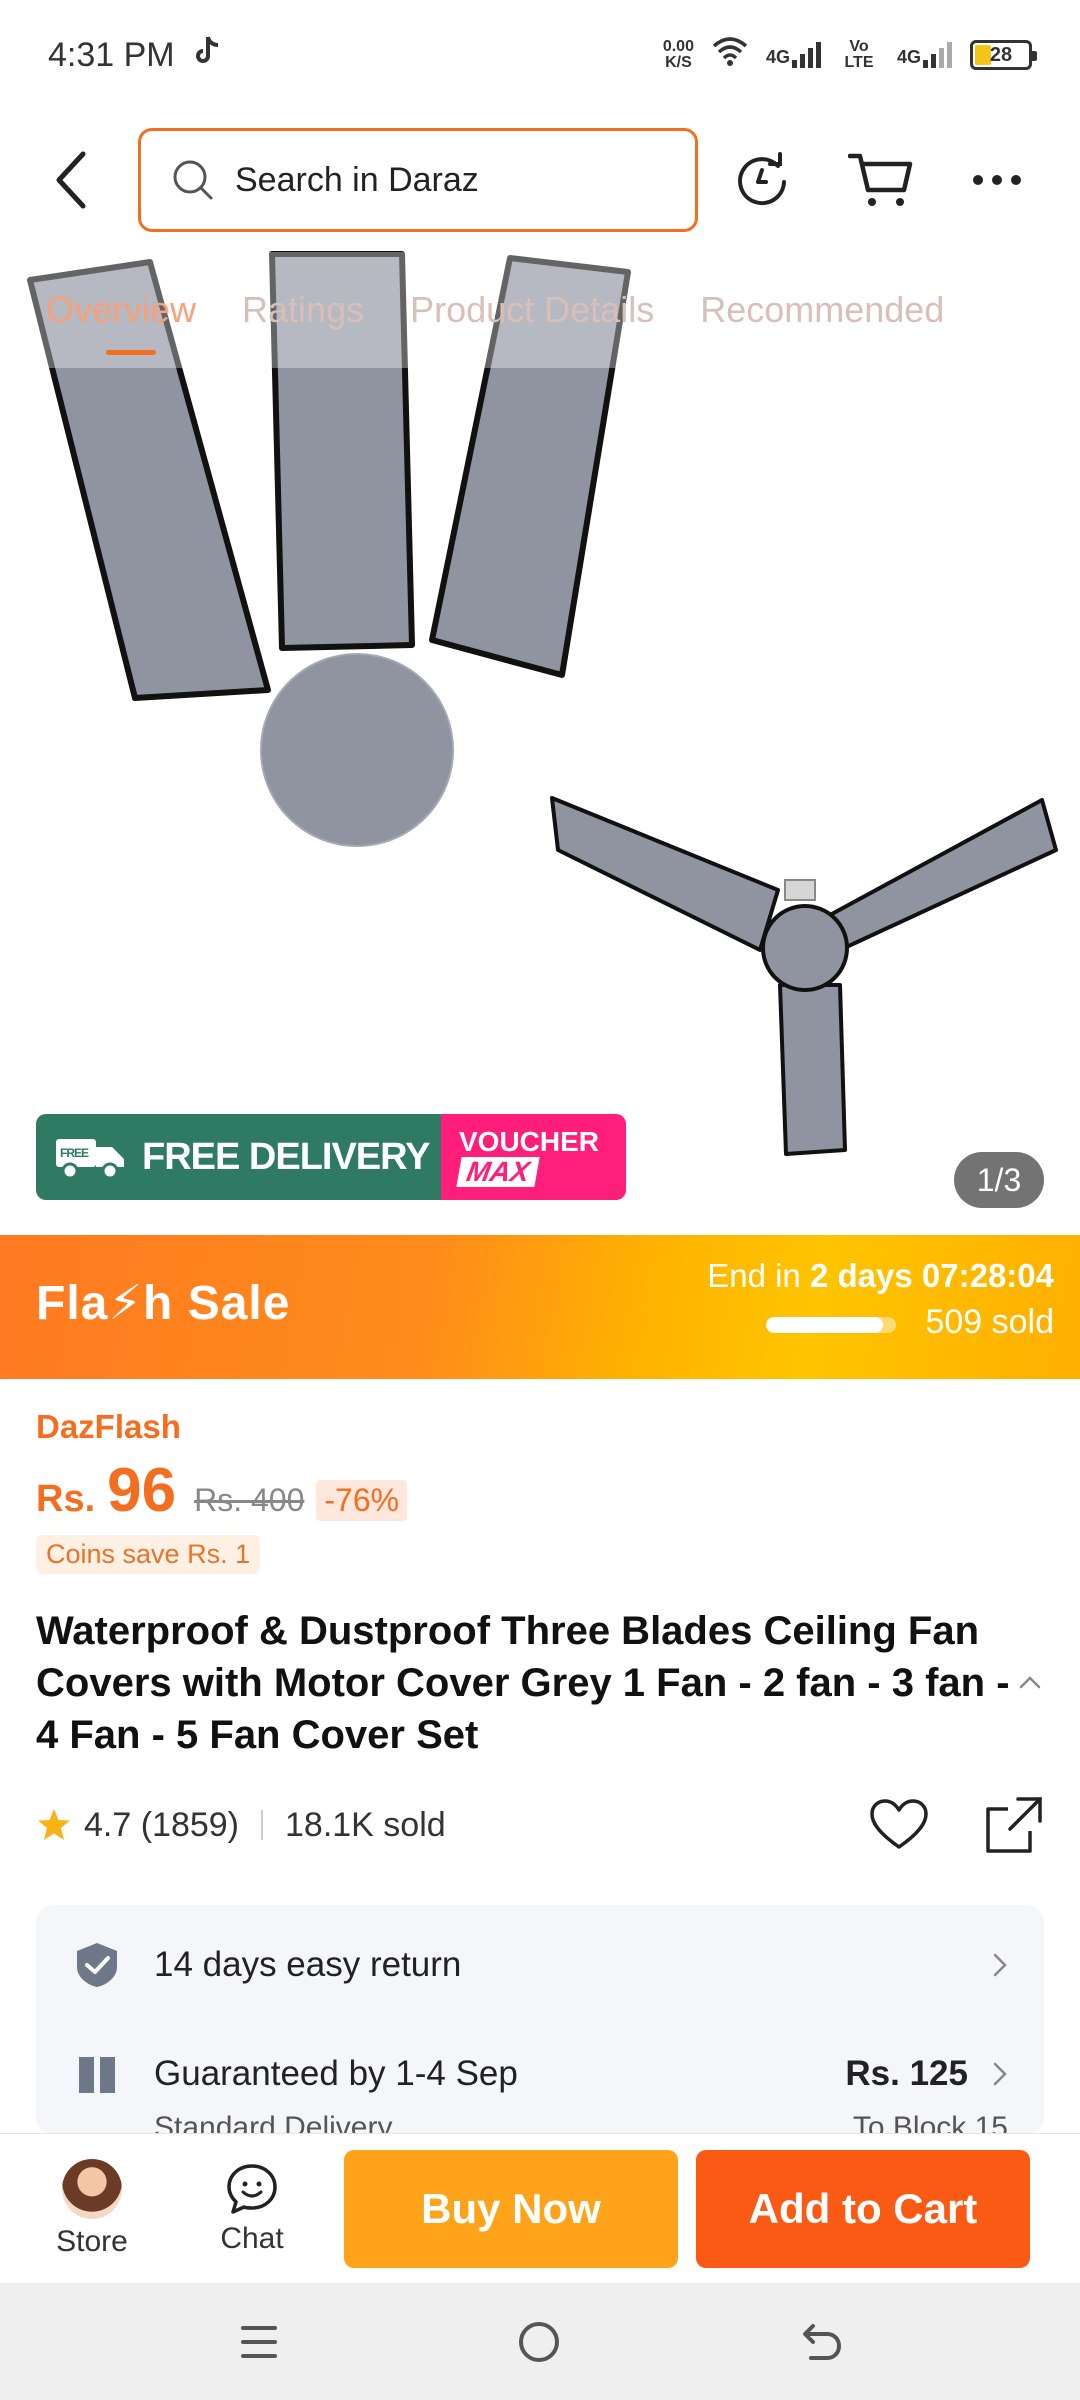 Image resolution: width=1080 pixels, height=2400 pixels. Describe the element at coordinates (906, 2073) in the screenshot. I see `delivery-price: Rs. 125` at that location.